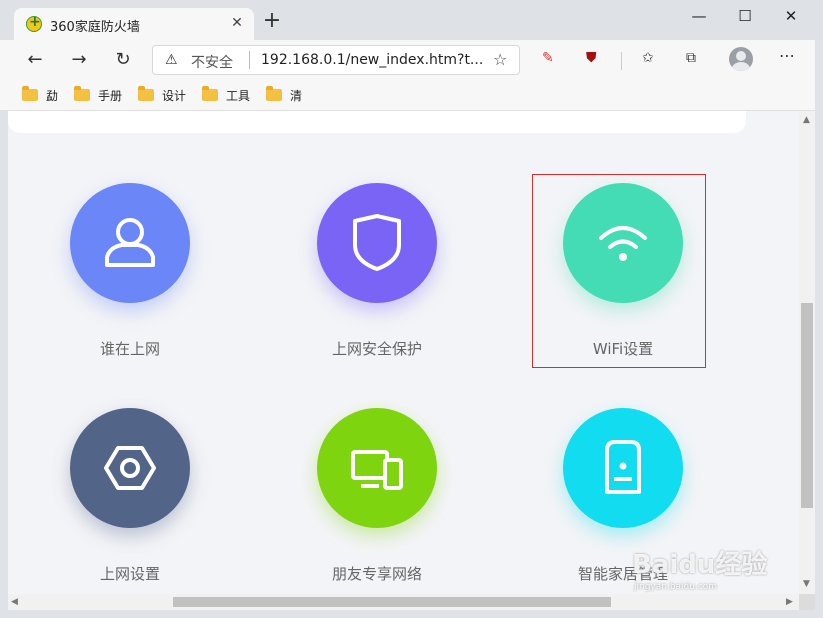 This screenshot has height=618, width=823. Describe the element at coordinates (35, 60) in the screenshot. I see `back-arrow-icon: ←` at that location.